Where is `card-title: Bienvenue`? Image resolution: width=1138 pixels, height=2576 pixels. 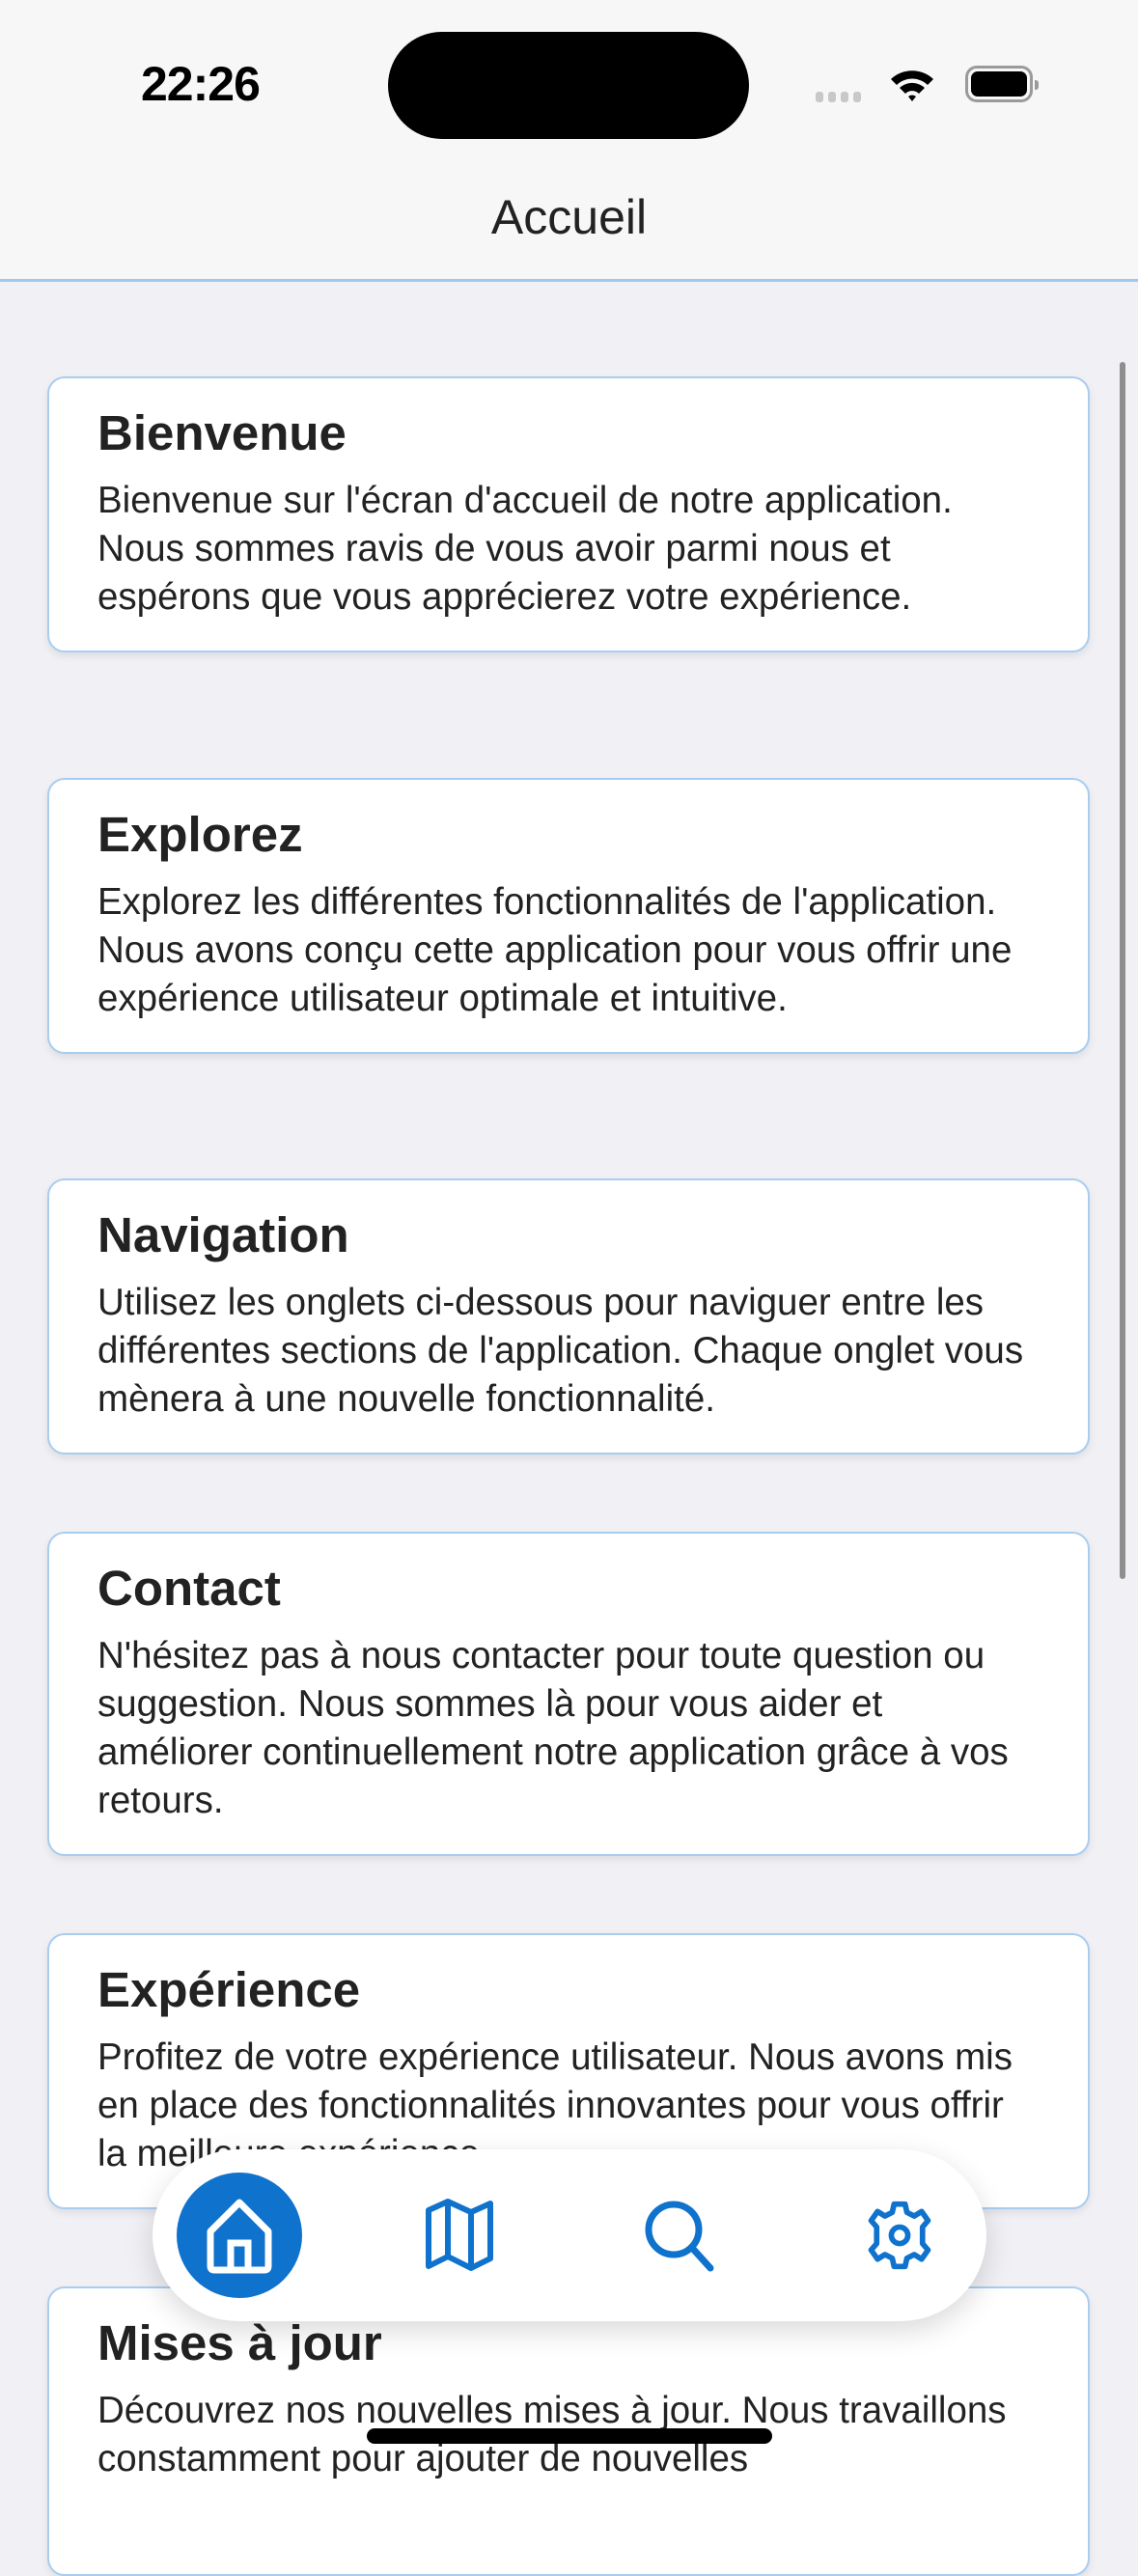 card-title: Bienvenue is located at coordinates (222, 432).